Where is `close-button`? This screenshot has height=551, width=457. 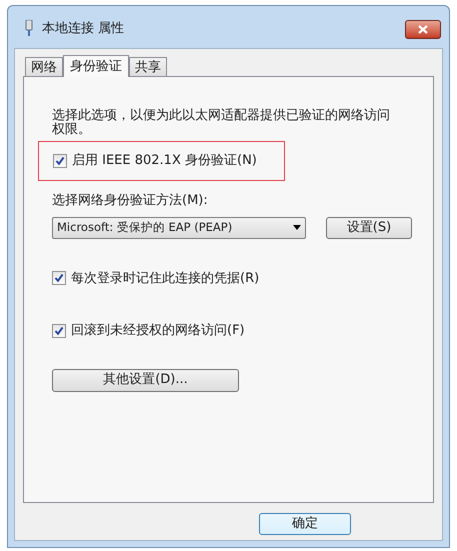 close-button is located at coordinates (423, 29).